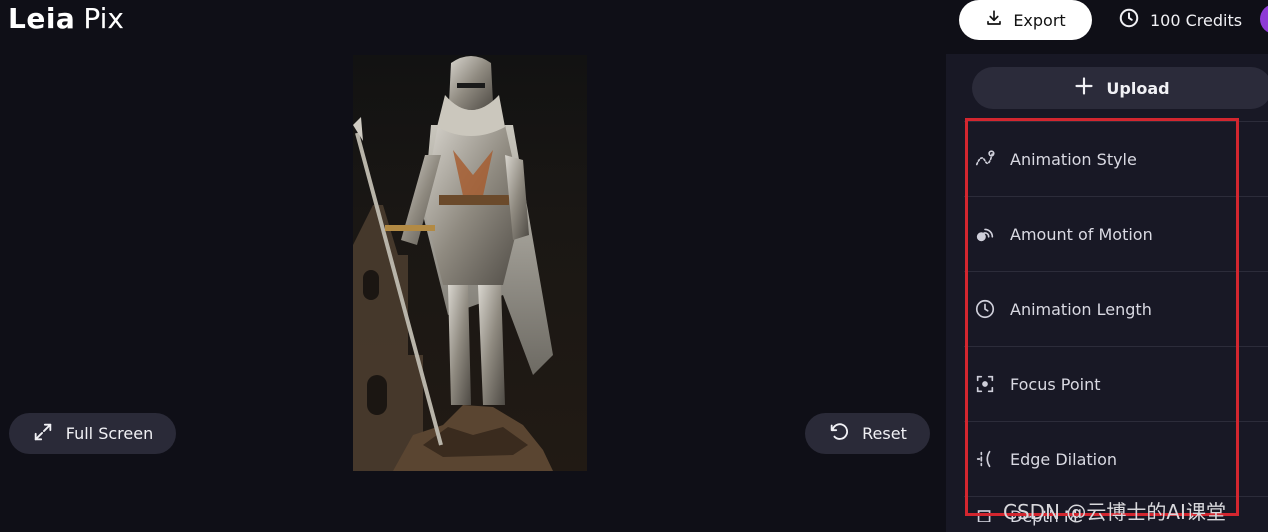 The width and height of the screenshot is (1268, 532). Describe the element at coordinates (42, 18) in the screenshot. I see `logo-leia-text: Leia` at that location.